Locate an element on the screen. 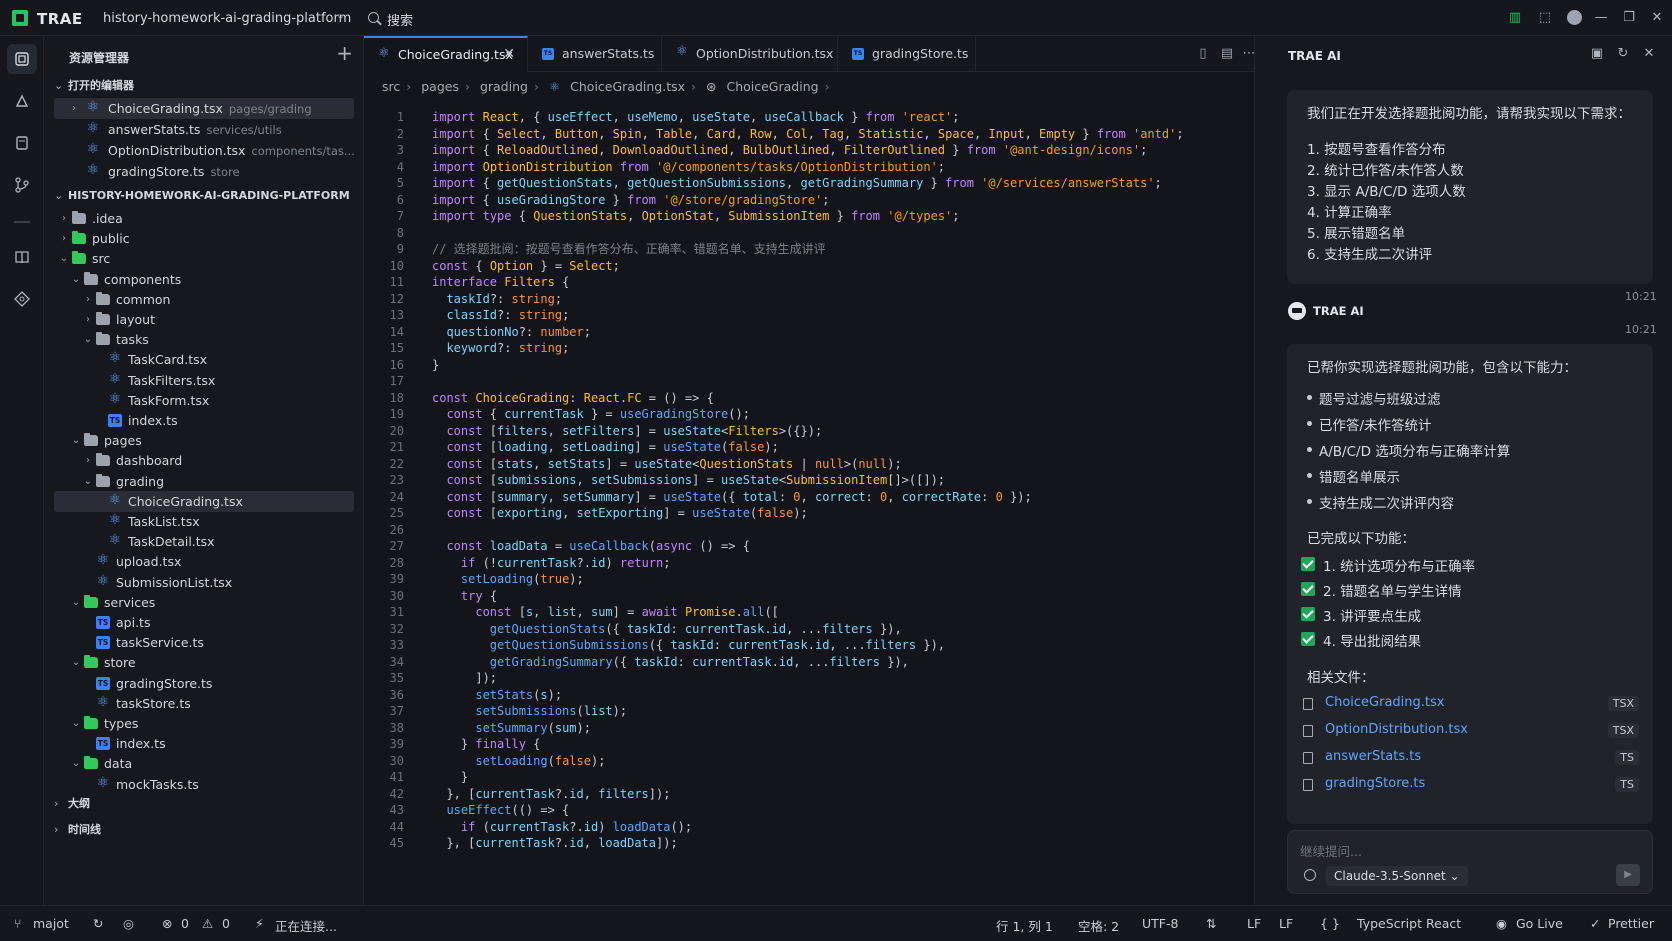 The width and height of the screenshot is (1672, 941). tree-file: ⚛ SubmissionList.tsx is located at coordinates (204, 582).